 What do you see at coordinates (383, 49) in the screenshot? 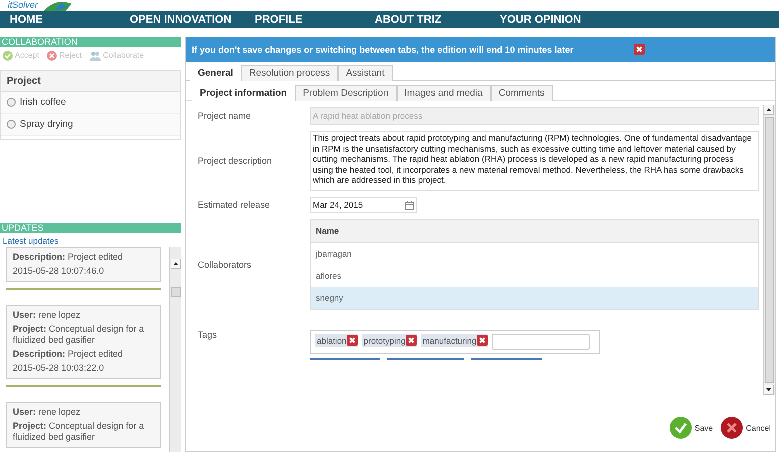
I see `banner-text: If you don't save changes or switching between tabs, the edition will end 10 minutes later` at bounding box center [383, 49].